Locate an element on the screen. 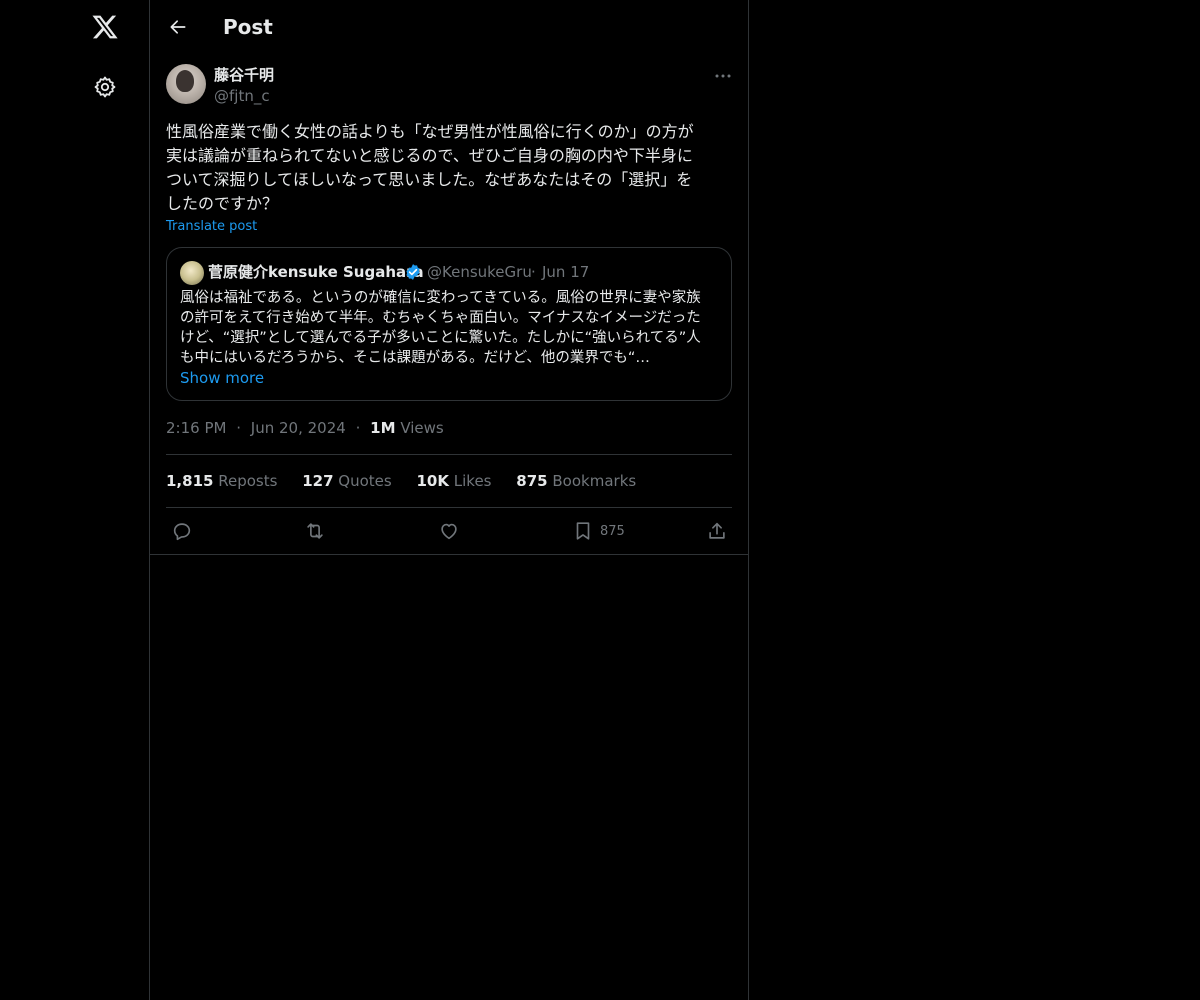  show-more-link: Show more is located at coordinates (222, 378).